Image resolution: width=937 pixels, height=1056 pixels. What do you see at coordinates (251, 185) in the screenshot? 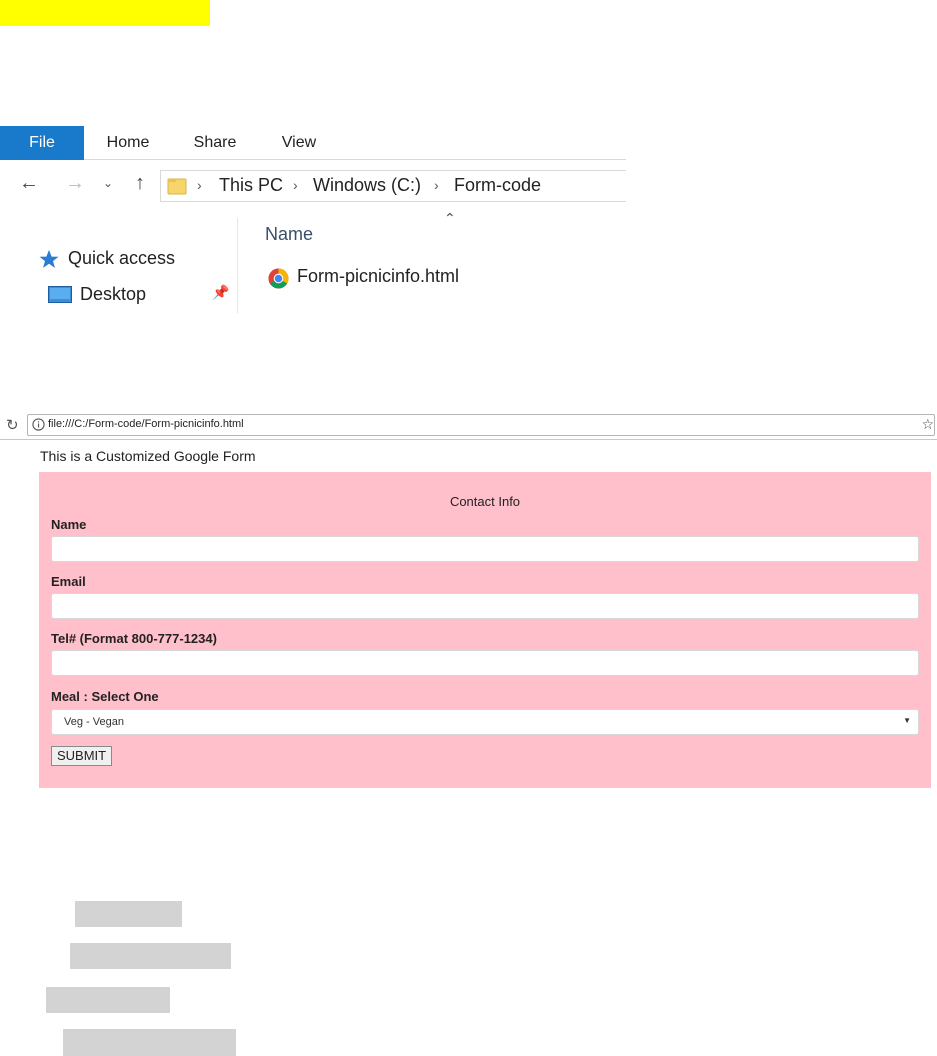
I see `breadcrumb-this-pc: This PC` at bounding box center [251, 185].